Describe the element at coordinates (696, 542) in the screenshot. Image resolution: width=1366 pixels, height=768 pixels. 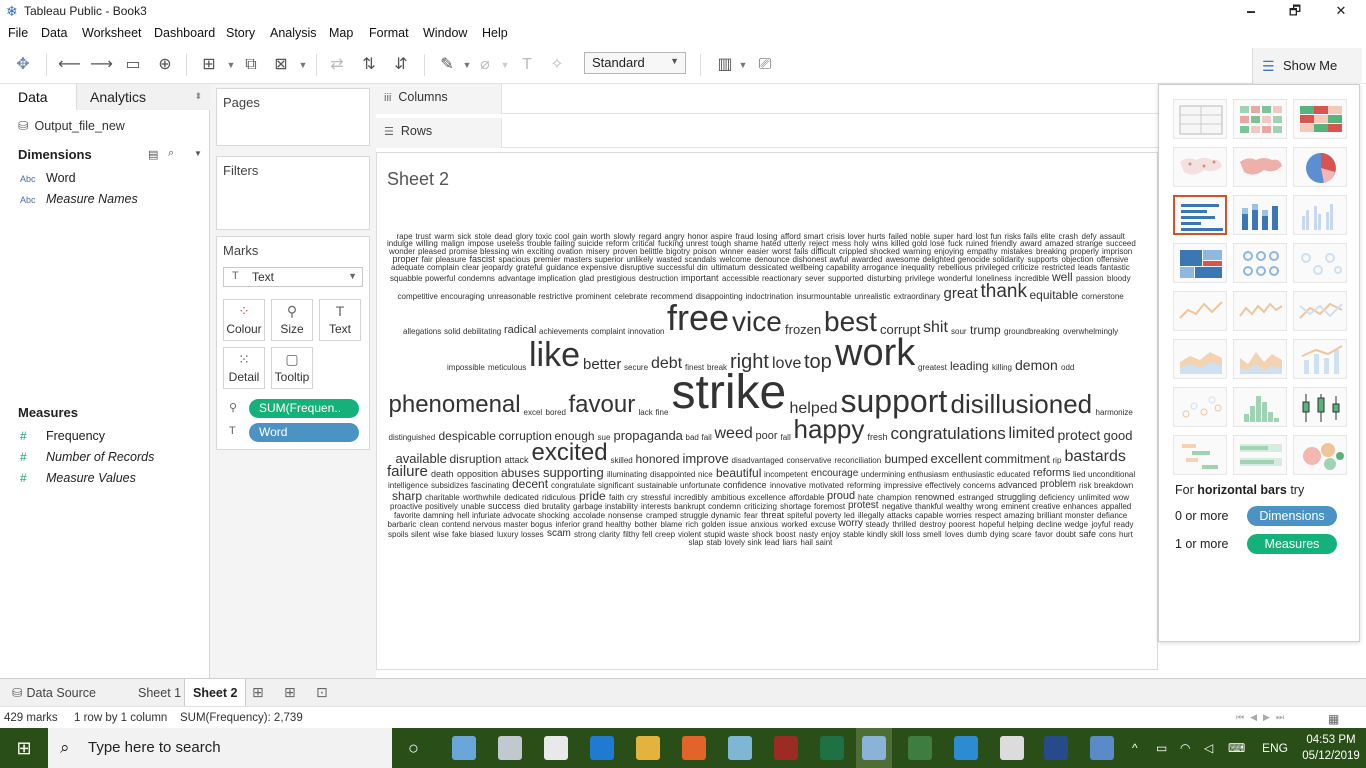
I see `word-cloud-word: slap` at that location.